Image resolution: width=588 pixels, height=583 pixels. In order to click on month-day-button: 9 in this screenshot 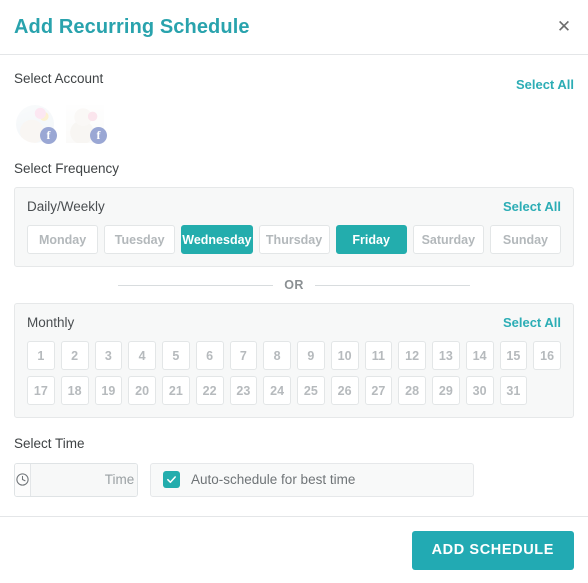, I will do `click(311, 356)`.